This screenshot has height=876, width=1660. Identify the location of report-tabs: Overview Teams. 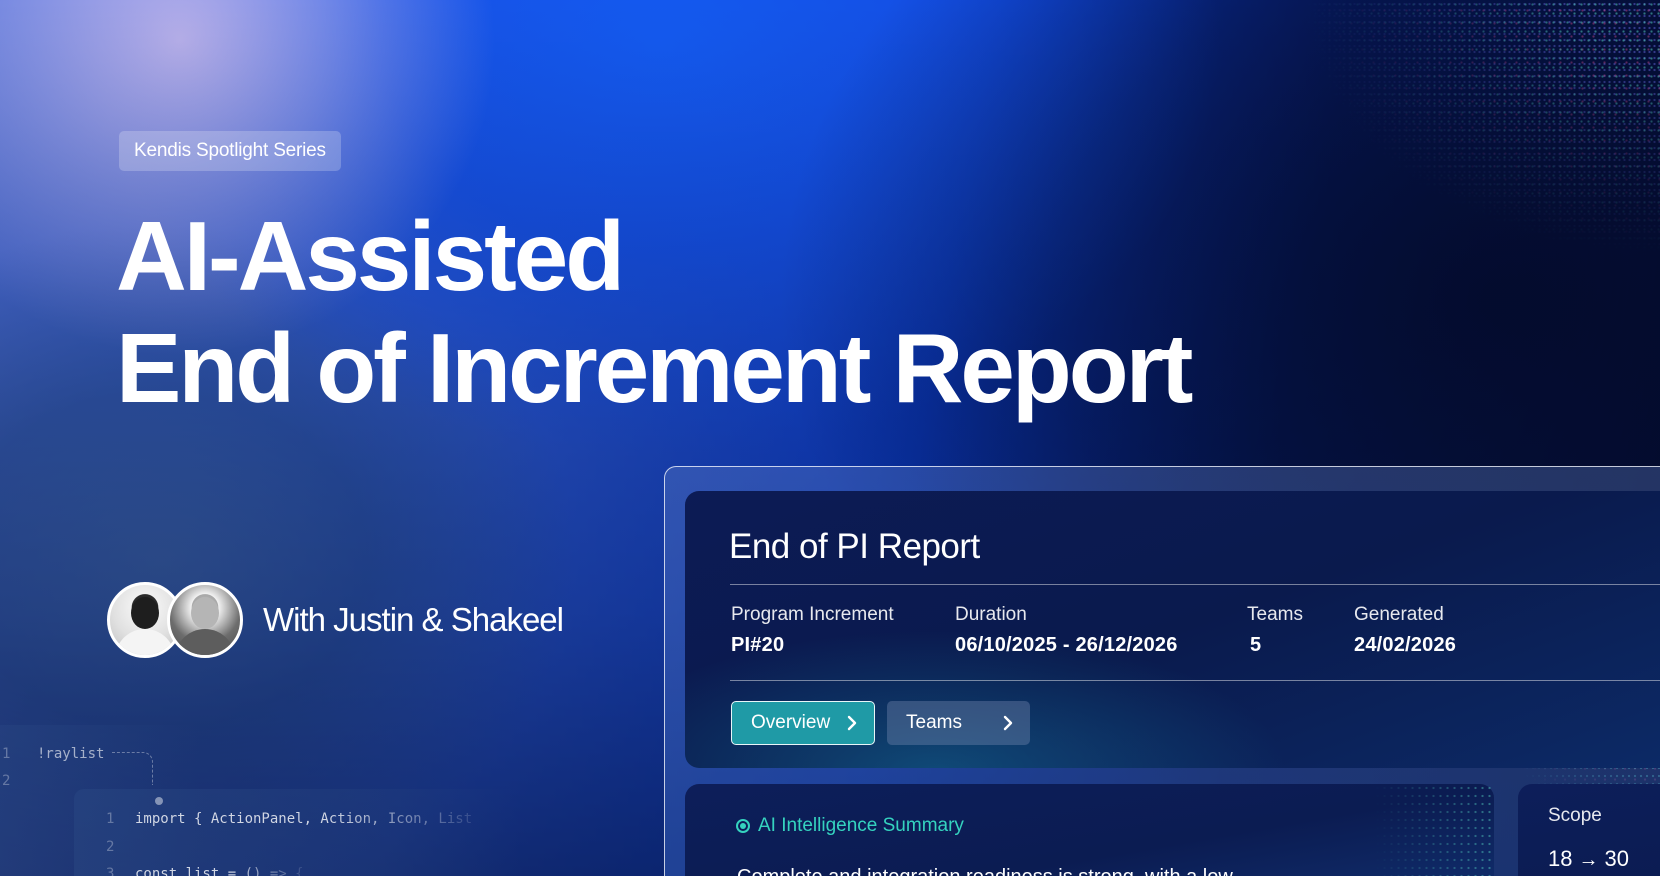
(880, 723).